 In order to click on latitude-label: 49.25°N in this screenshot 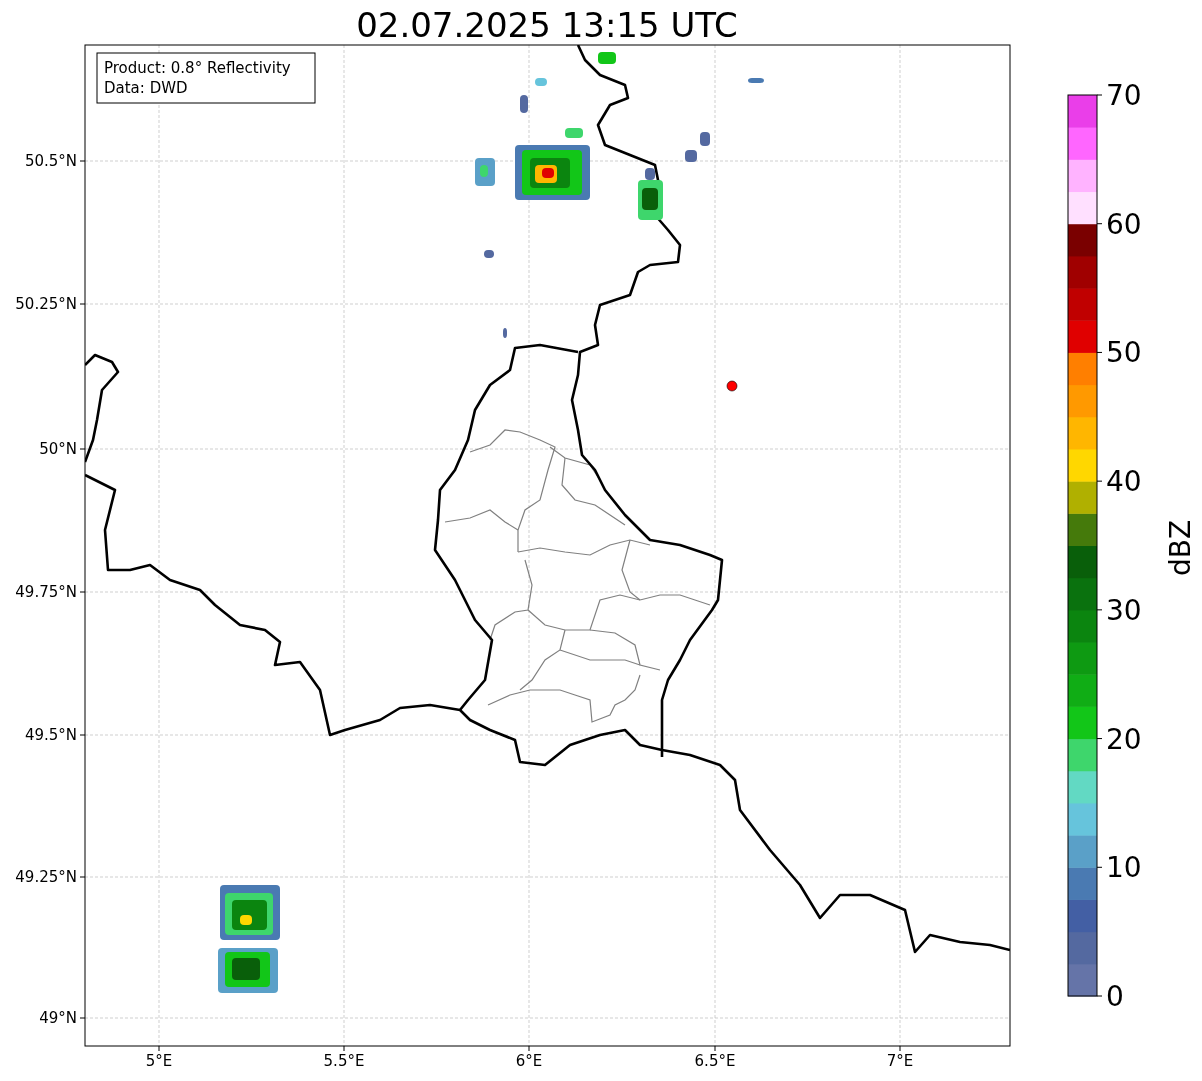, I will do `click(46, 877)`.